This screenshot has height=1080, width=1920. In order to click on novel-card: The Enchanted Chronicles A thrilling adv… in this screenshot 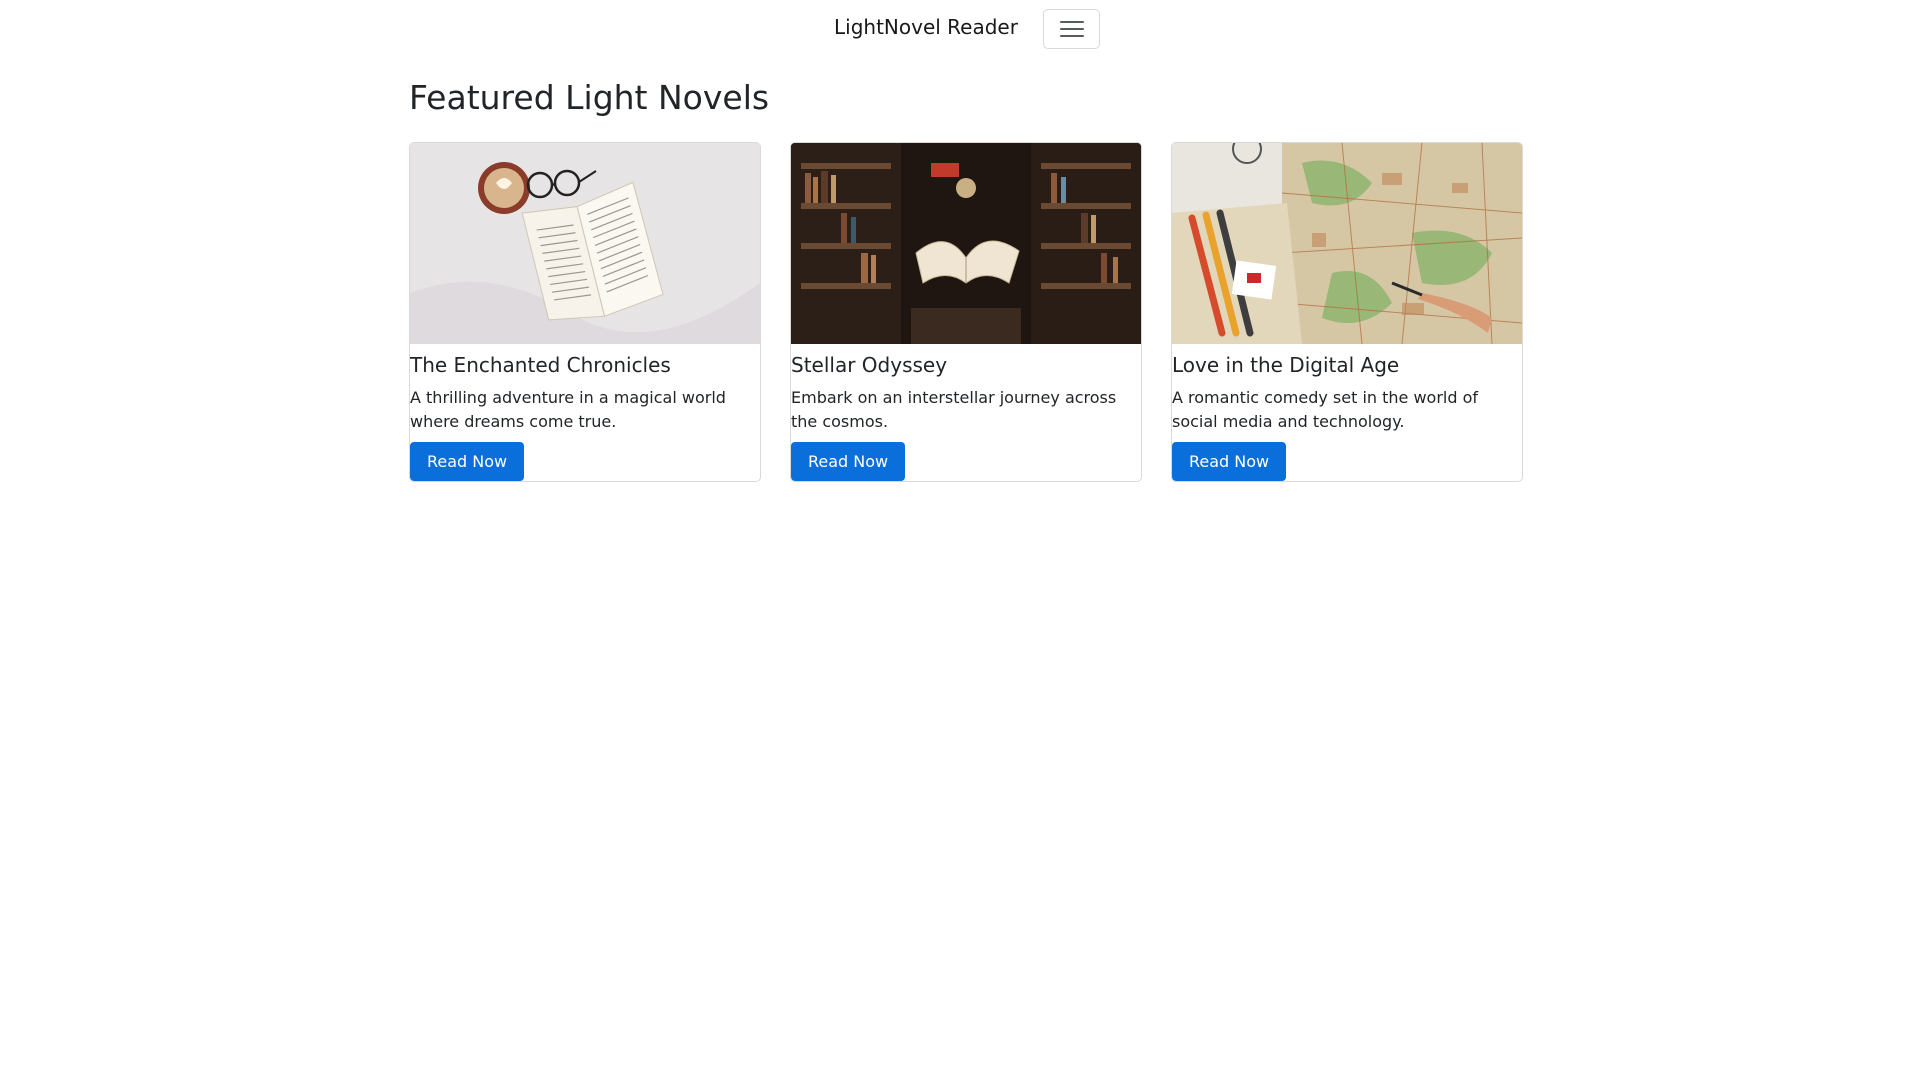, I will do `click(585, 312)`.